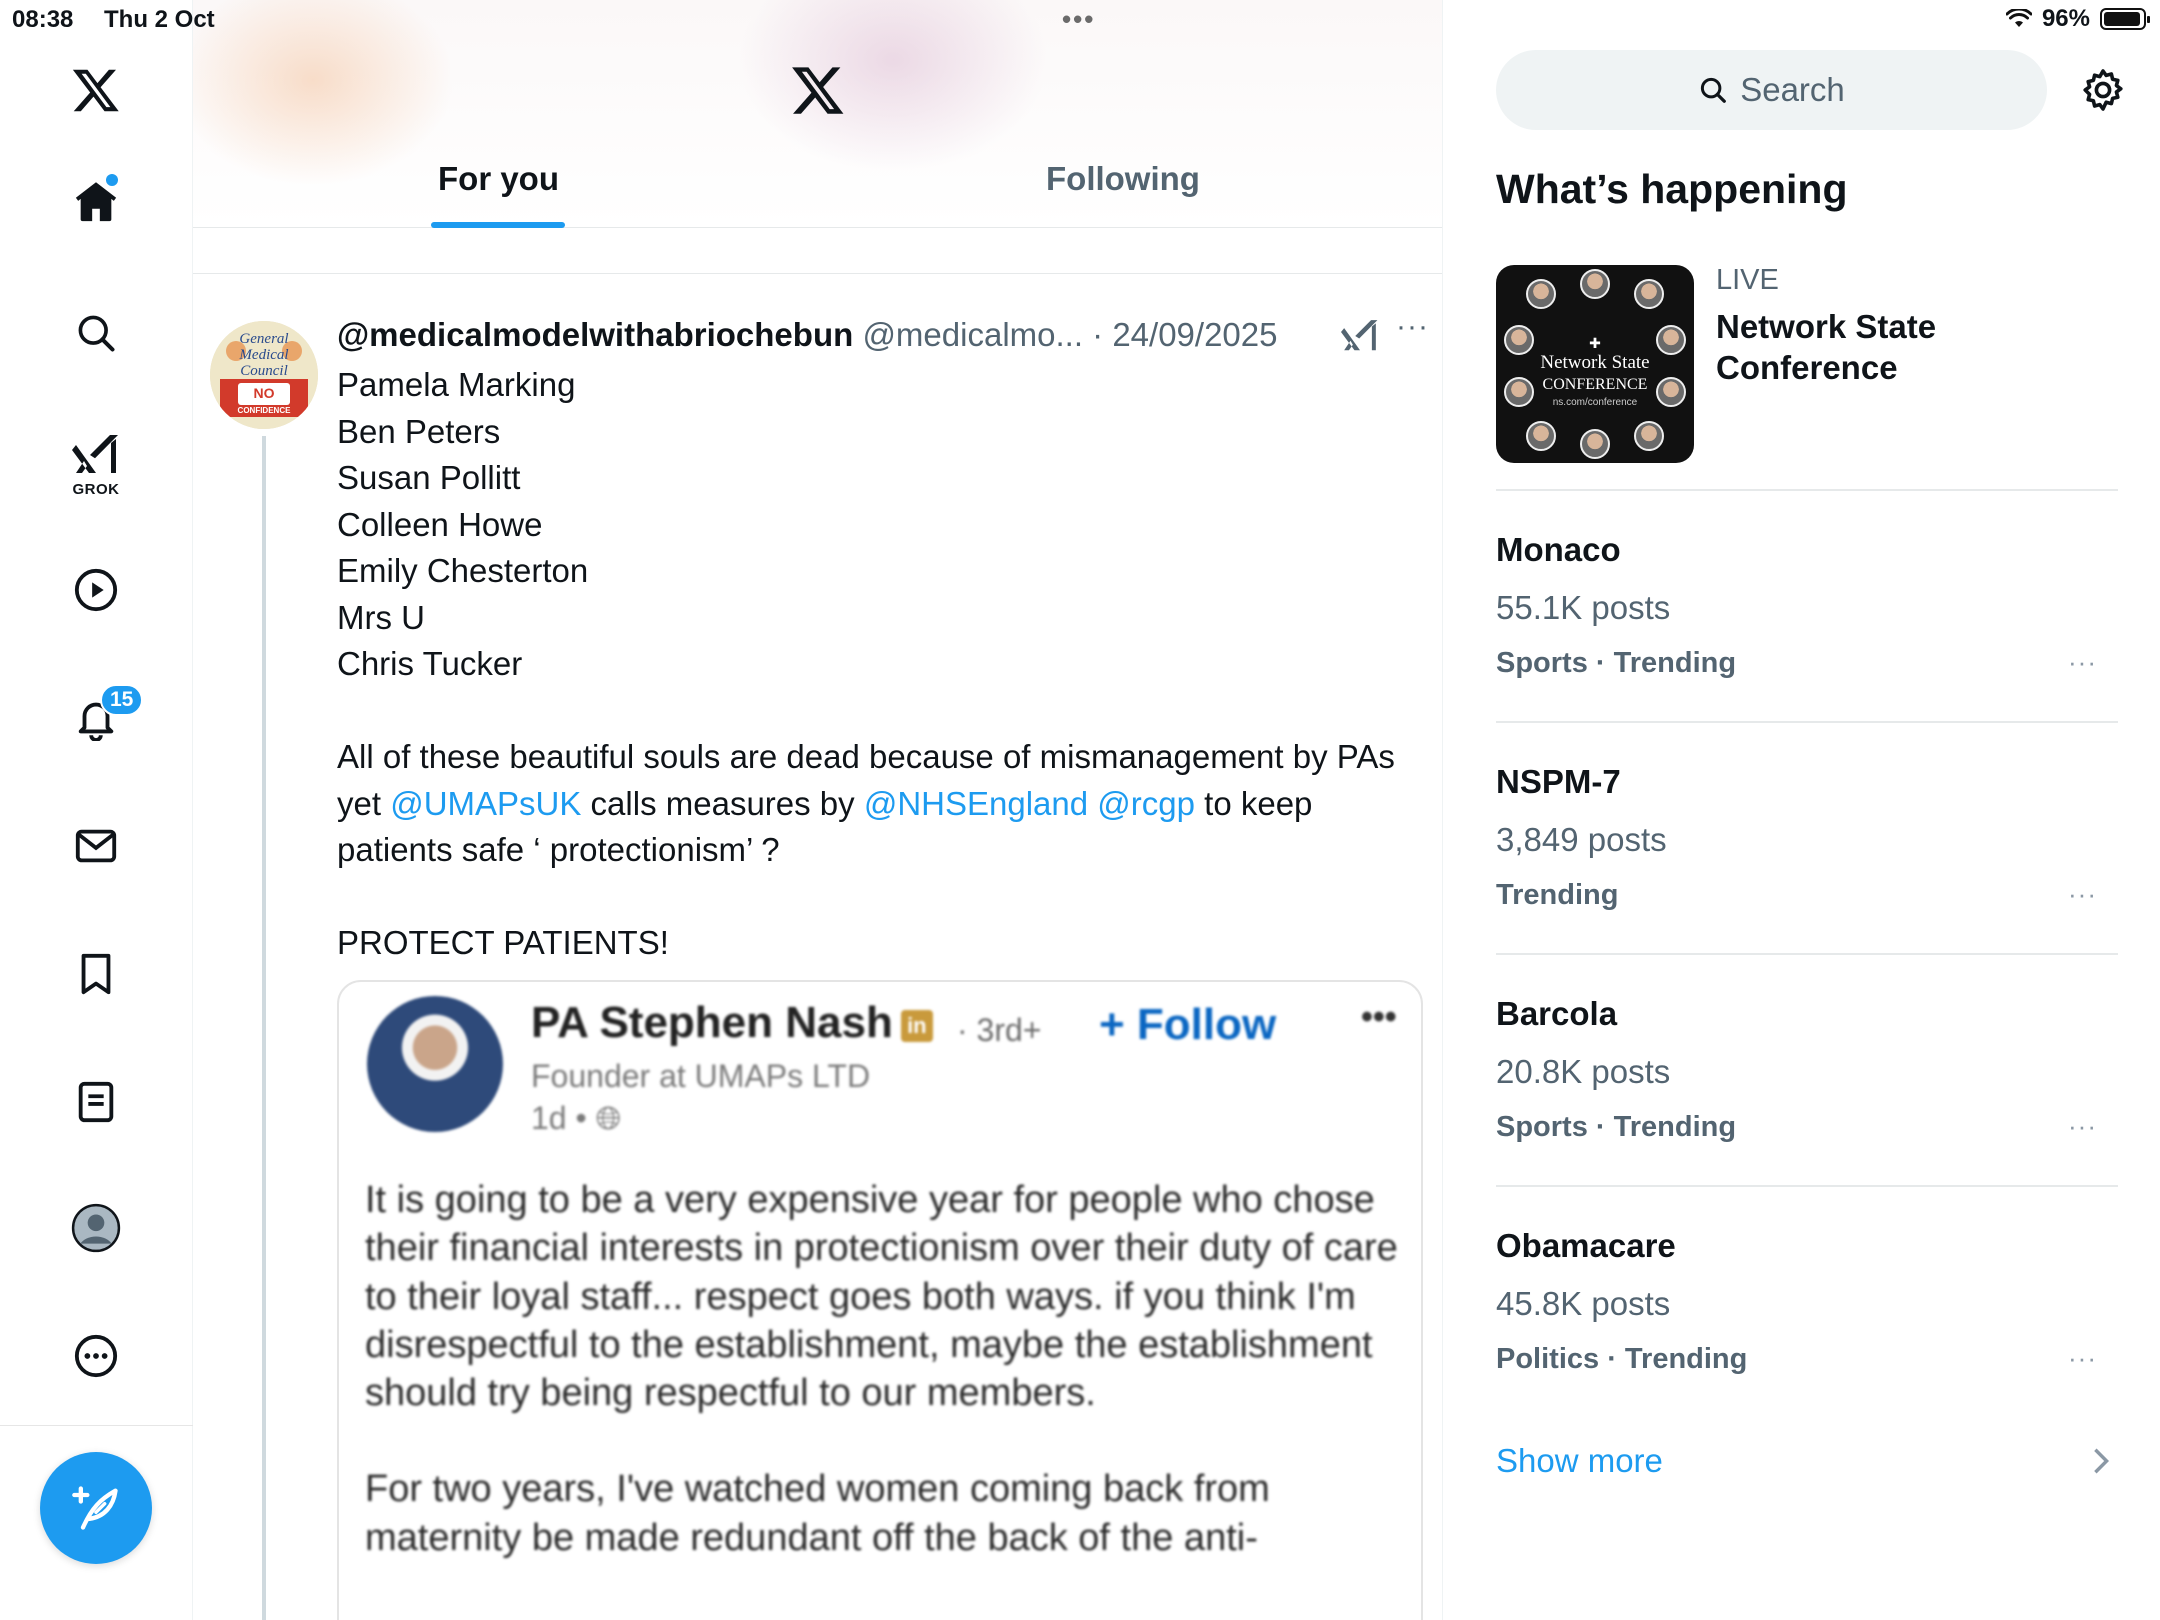 The height and width of the screenshot is (1620, 2160). I want to click on tweet-handle-date: @medicalmo... · 24/09/2025, so click(1069, 334).